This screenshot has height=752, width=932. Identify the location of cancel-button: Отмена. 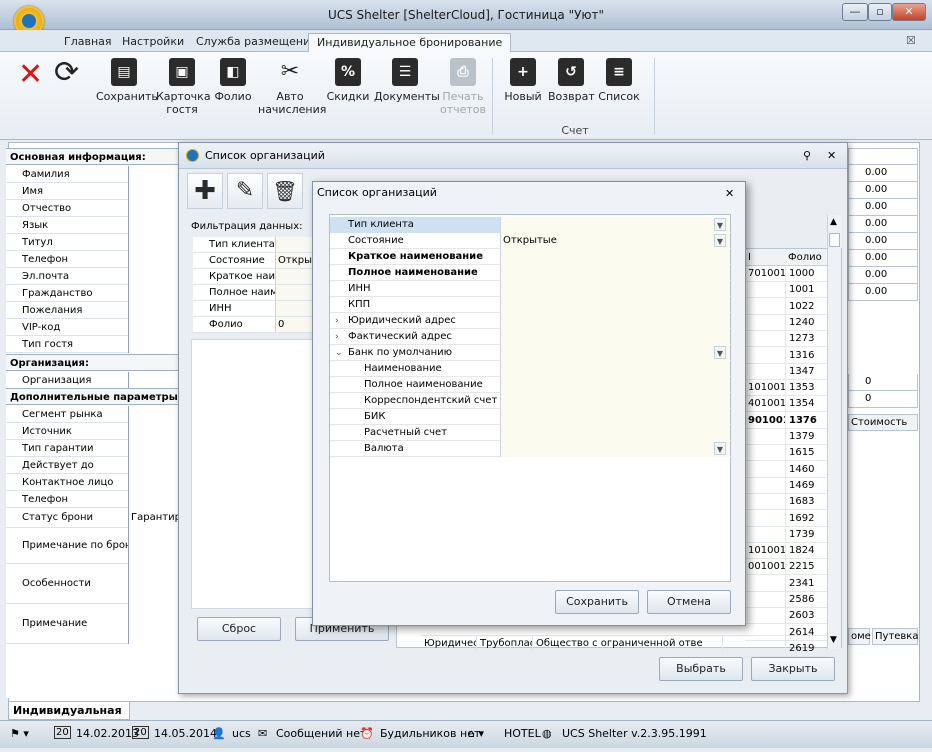
(689, 602).